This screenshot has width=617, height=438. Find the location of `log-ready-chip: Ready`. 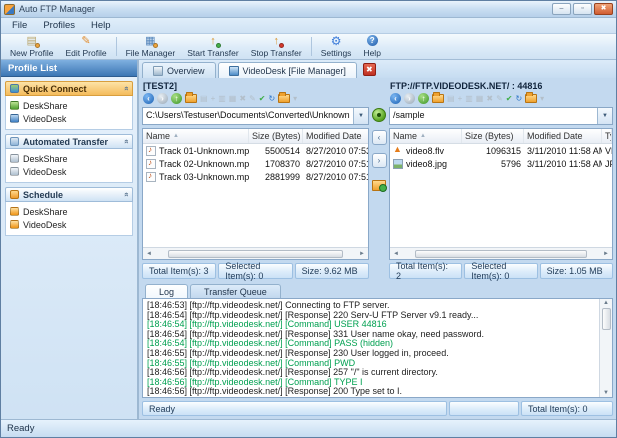

log-ready-chip: Ready is located at coordinates (294, 408).